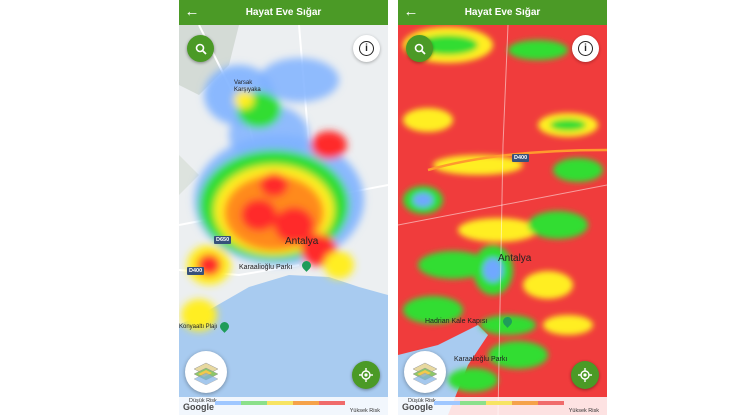 This screenshot has width=750, height=415. What do you see at coordinates (198, 327) in the screenshot?
I see `beach-label: Konyaaltı Plajı` at bounding box center [198, 327].